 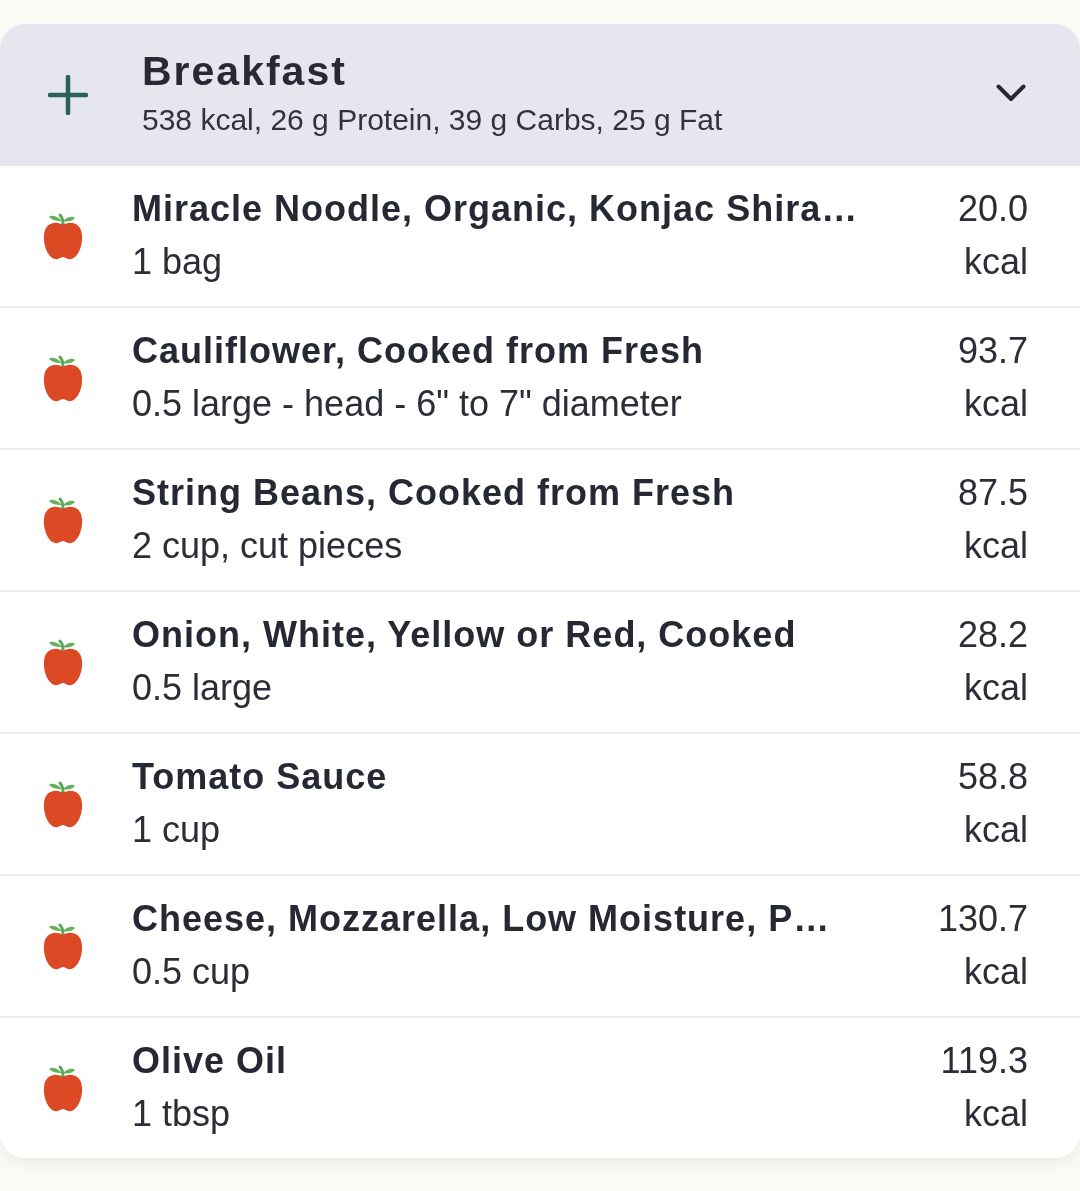 I want to click on chevron-down-icon, so click(x=1011, y=93).